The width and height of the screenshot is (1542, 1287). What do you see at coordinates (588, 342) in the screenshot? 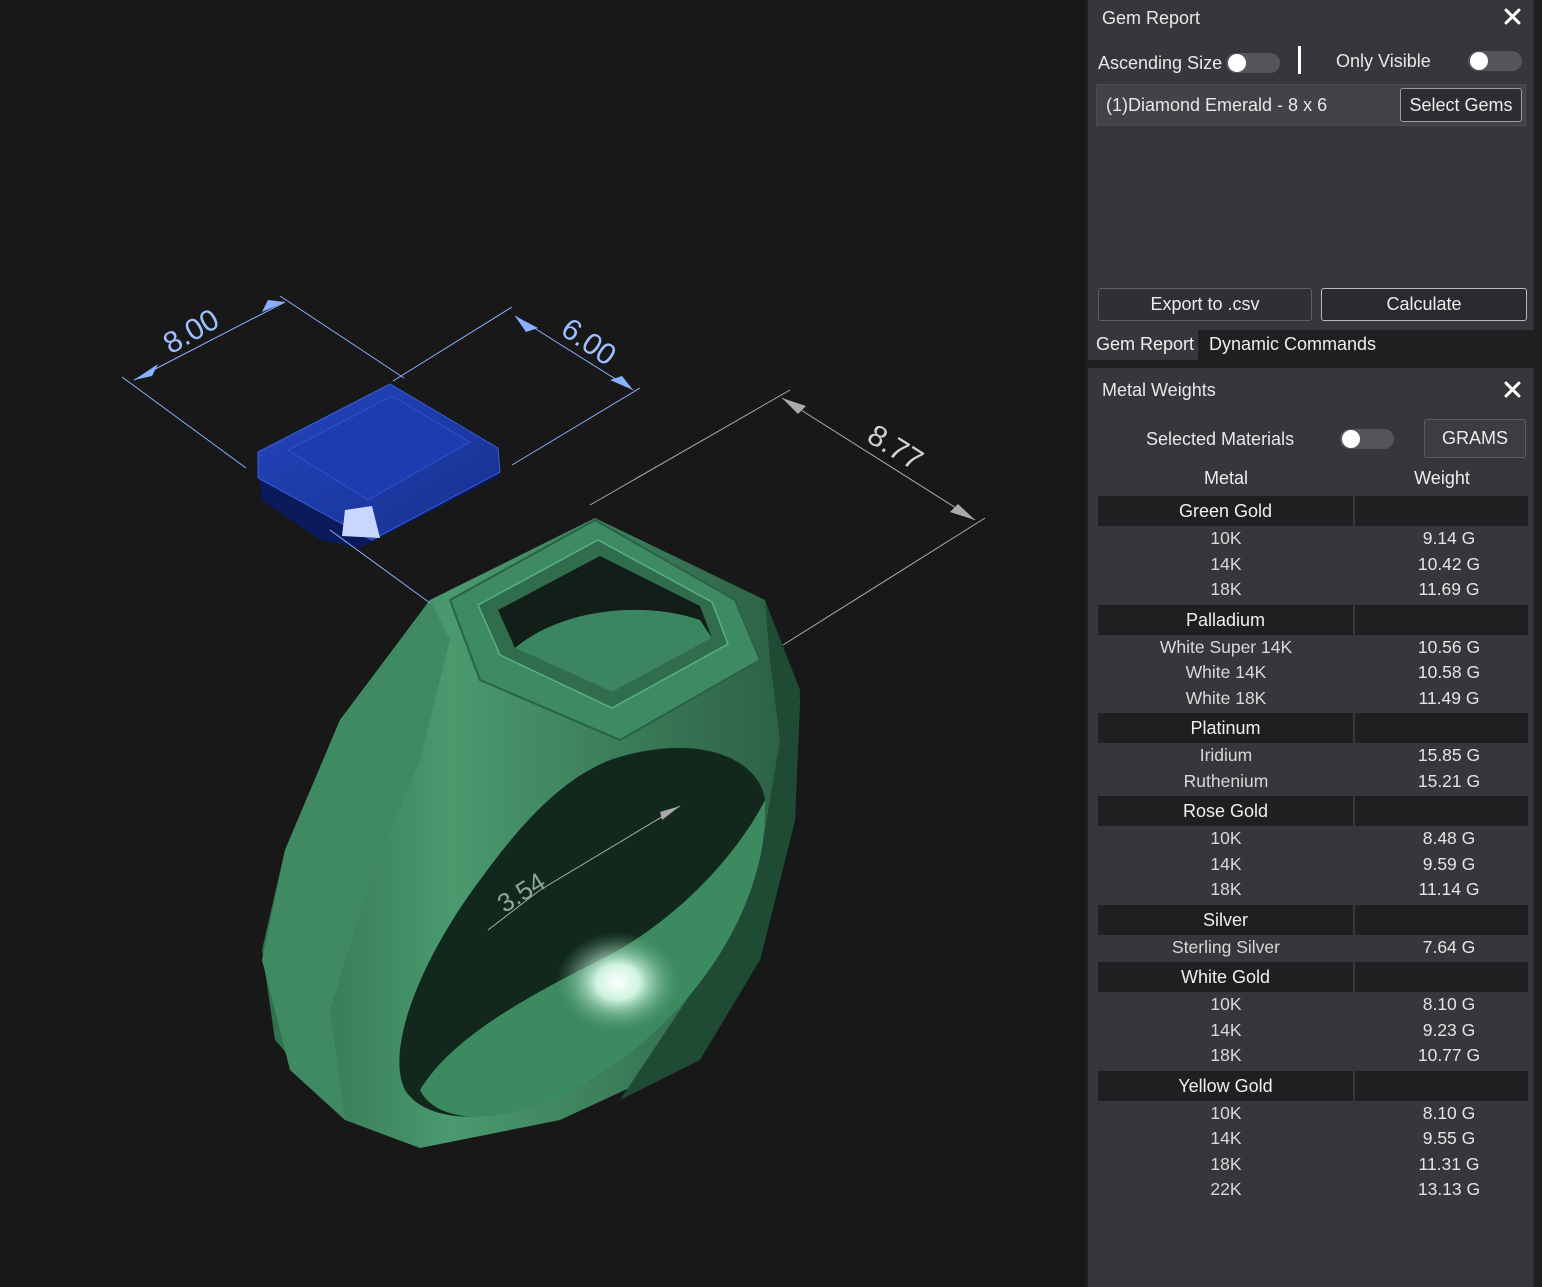
I see `dimension-label-width: 6.00` at bounding box center [588, 342].